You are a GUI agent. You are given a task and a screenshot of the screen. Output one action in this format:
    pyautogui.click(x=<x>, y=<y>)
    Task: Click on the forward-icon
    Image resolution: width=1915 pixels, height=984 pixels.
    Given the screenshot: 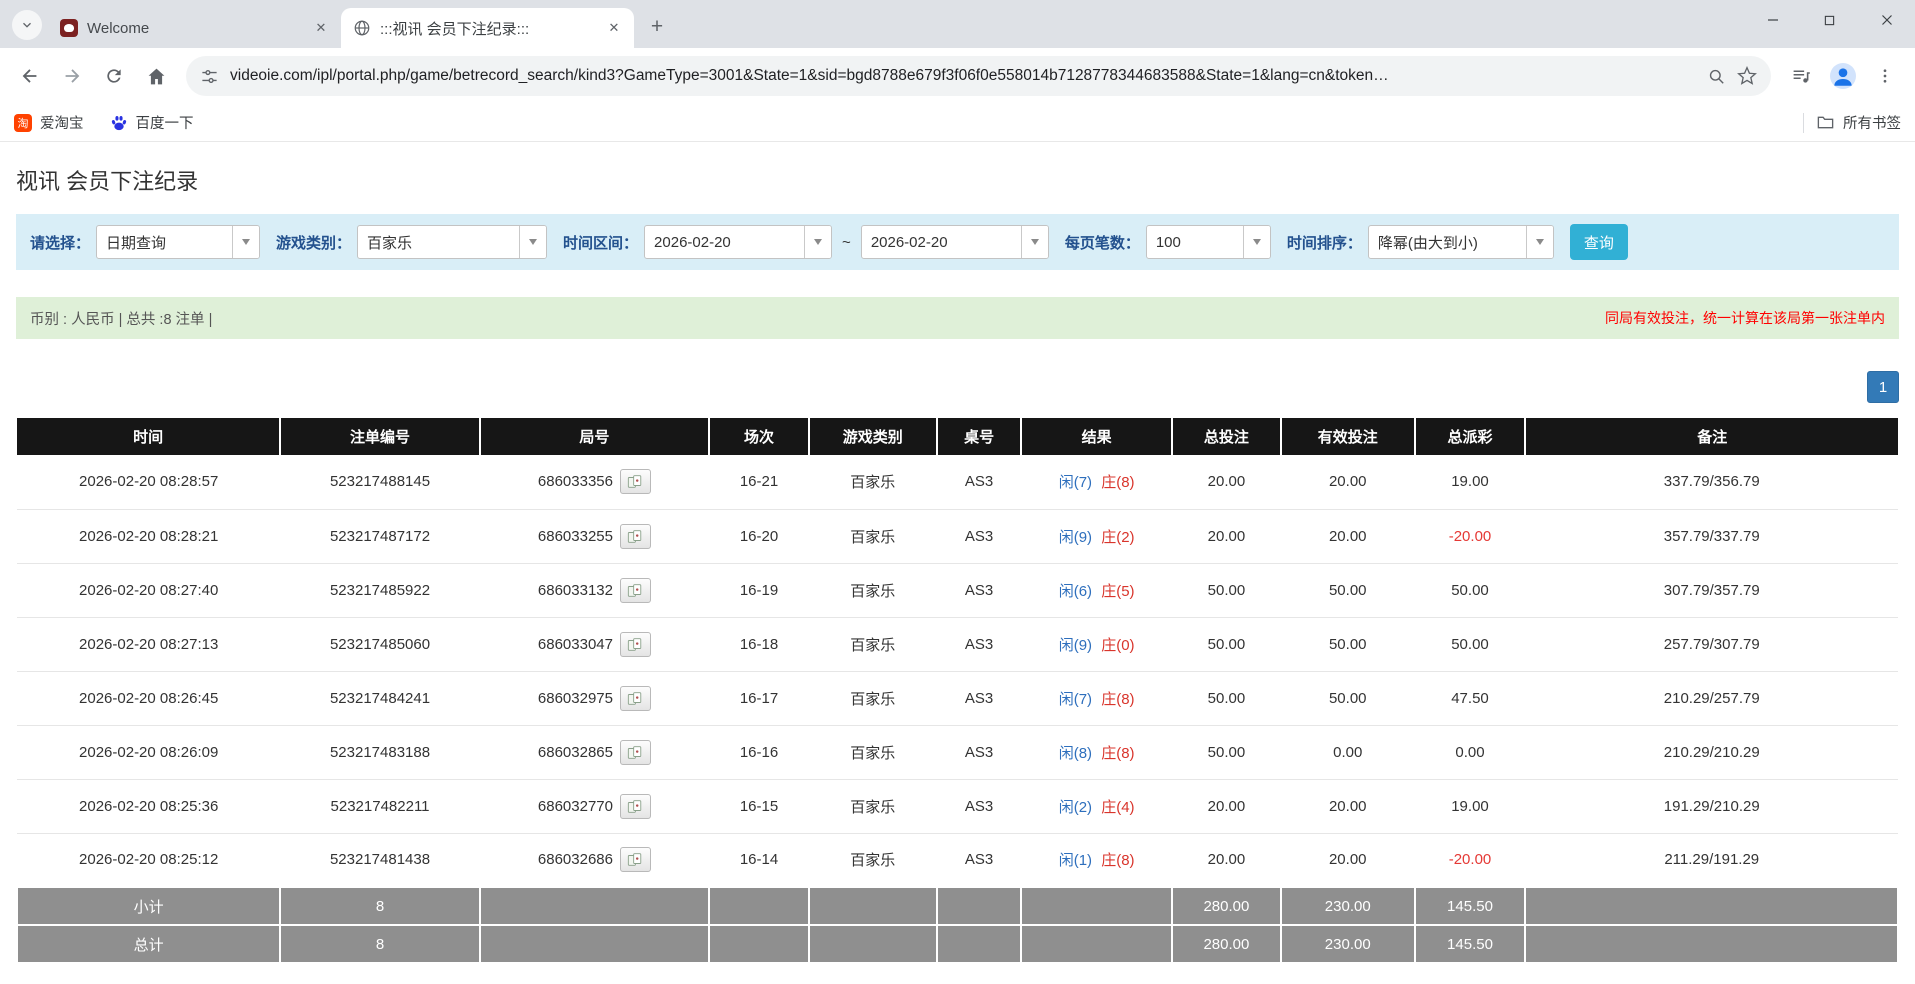 What is the action you would take?
    pyautogui.click(x=72, y=76)
    